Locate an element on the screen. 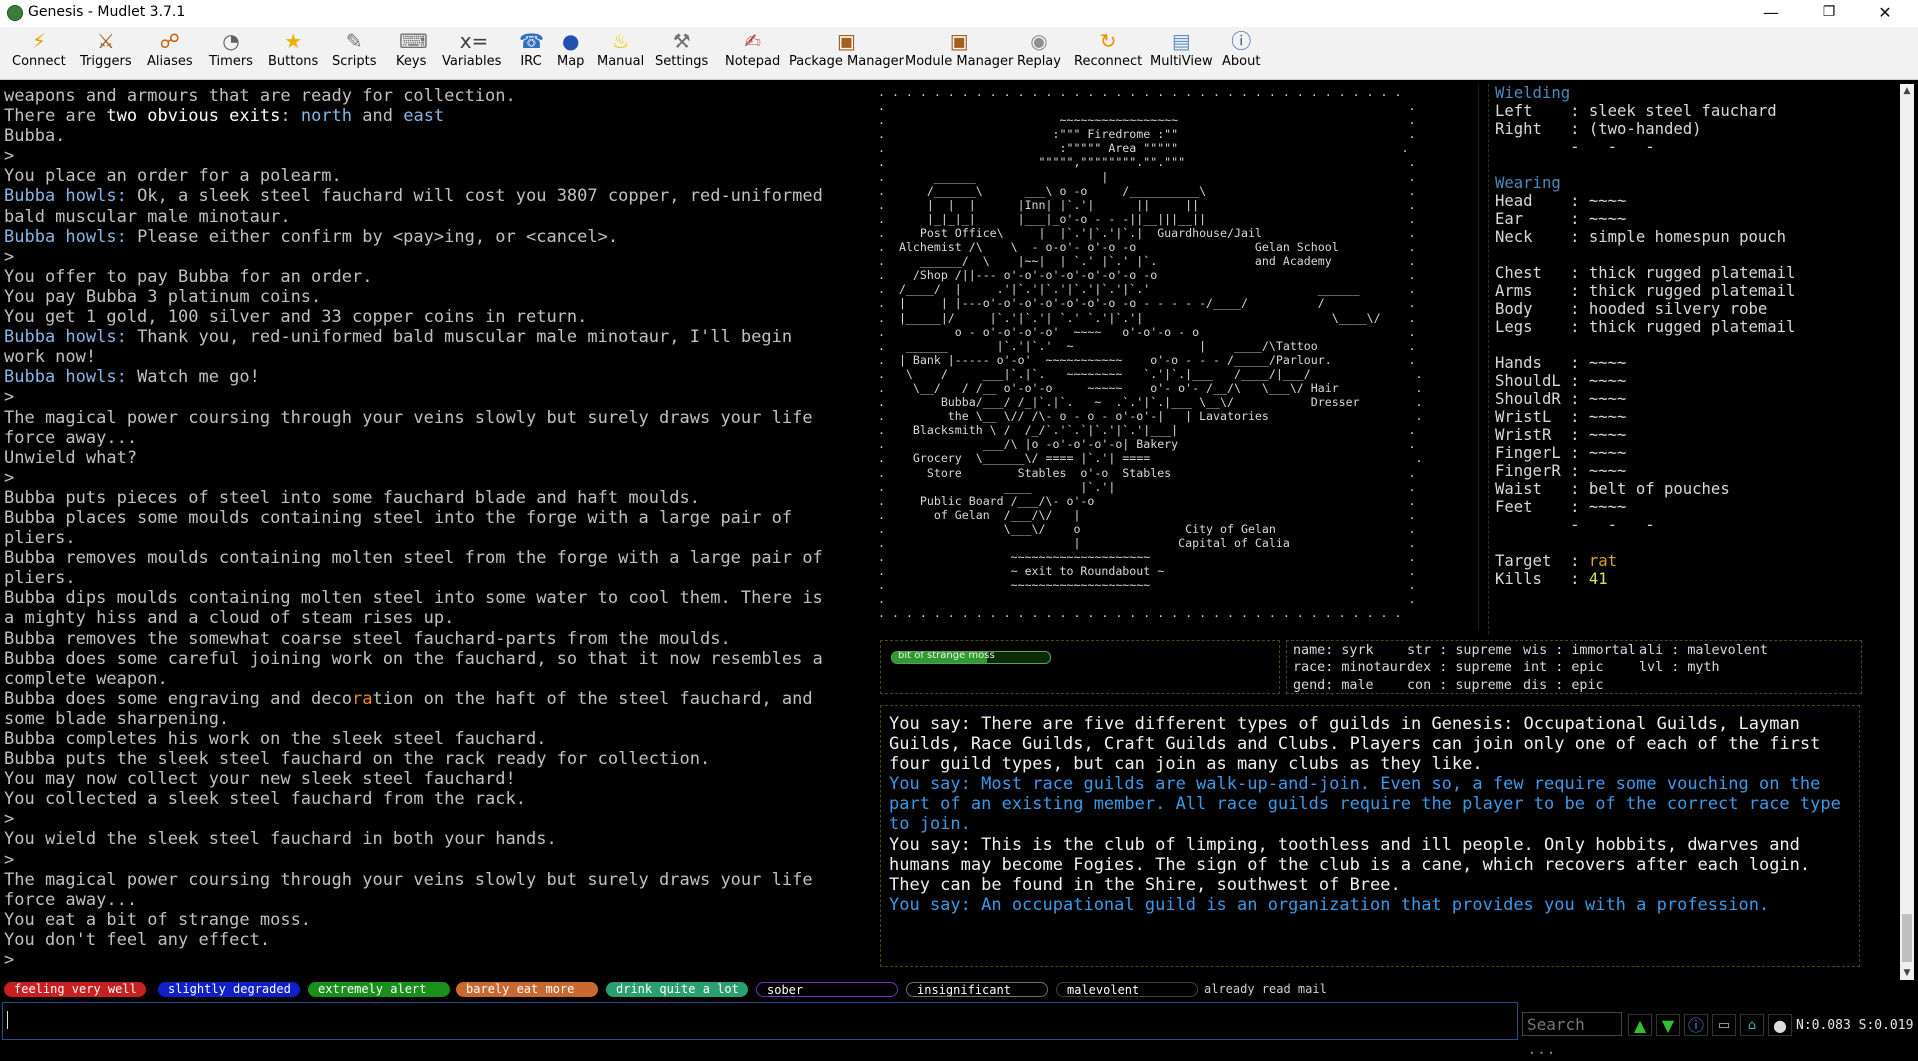  network-icon: ● is located at coordinates (1780, 1025).